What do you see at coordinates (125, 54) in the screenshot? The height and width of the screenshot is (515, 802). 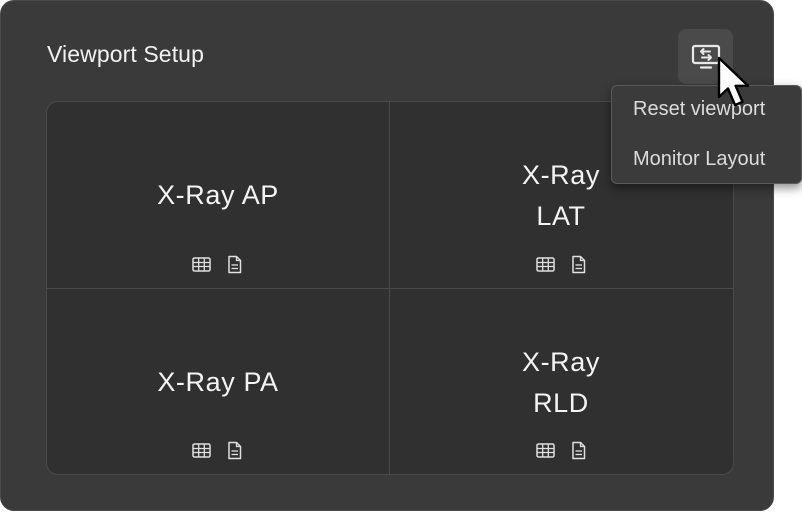 I see `panel-title: Viewport Setup` at bounding box center [125, 54].